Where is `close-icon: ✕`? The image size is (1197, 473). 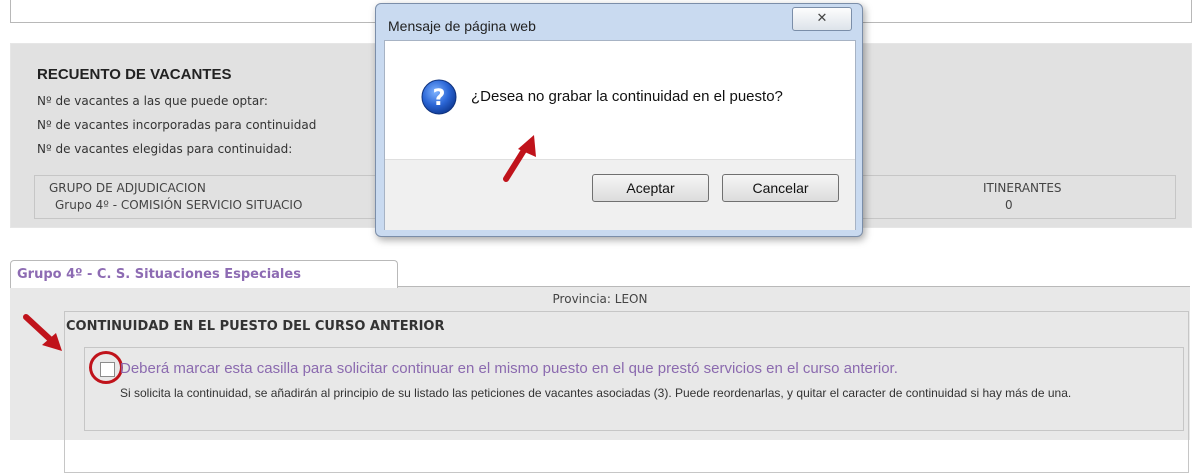
close-icon: ✕ is located at coordinates (822, 18).